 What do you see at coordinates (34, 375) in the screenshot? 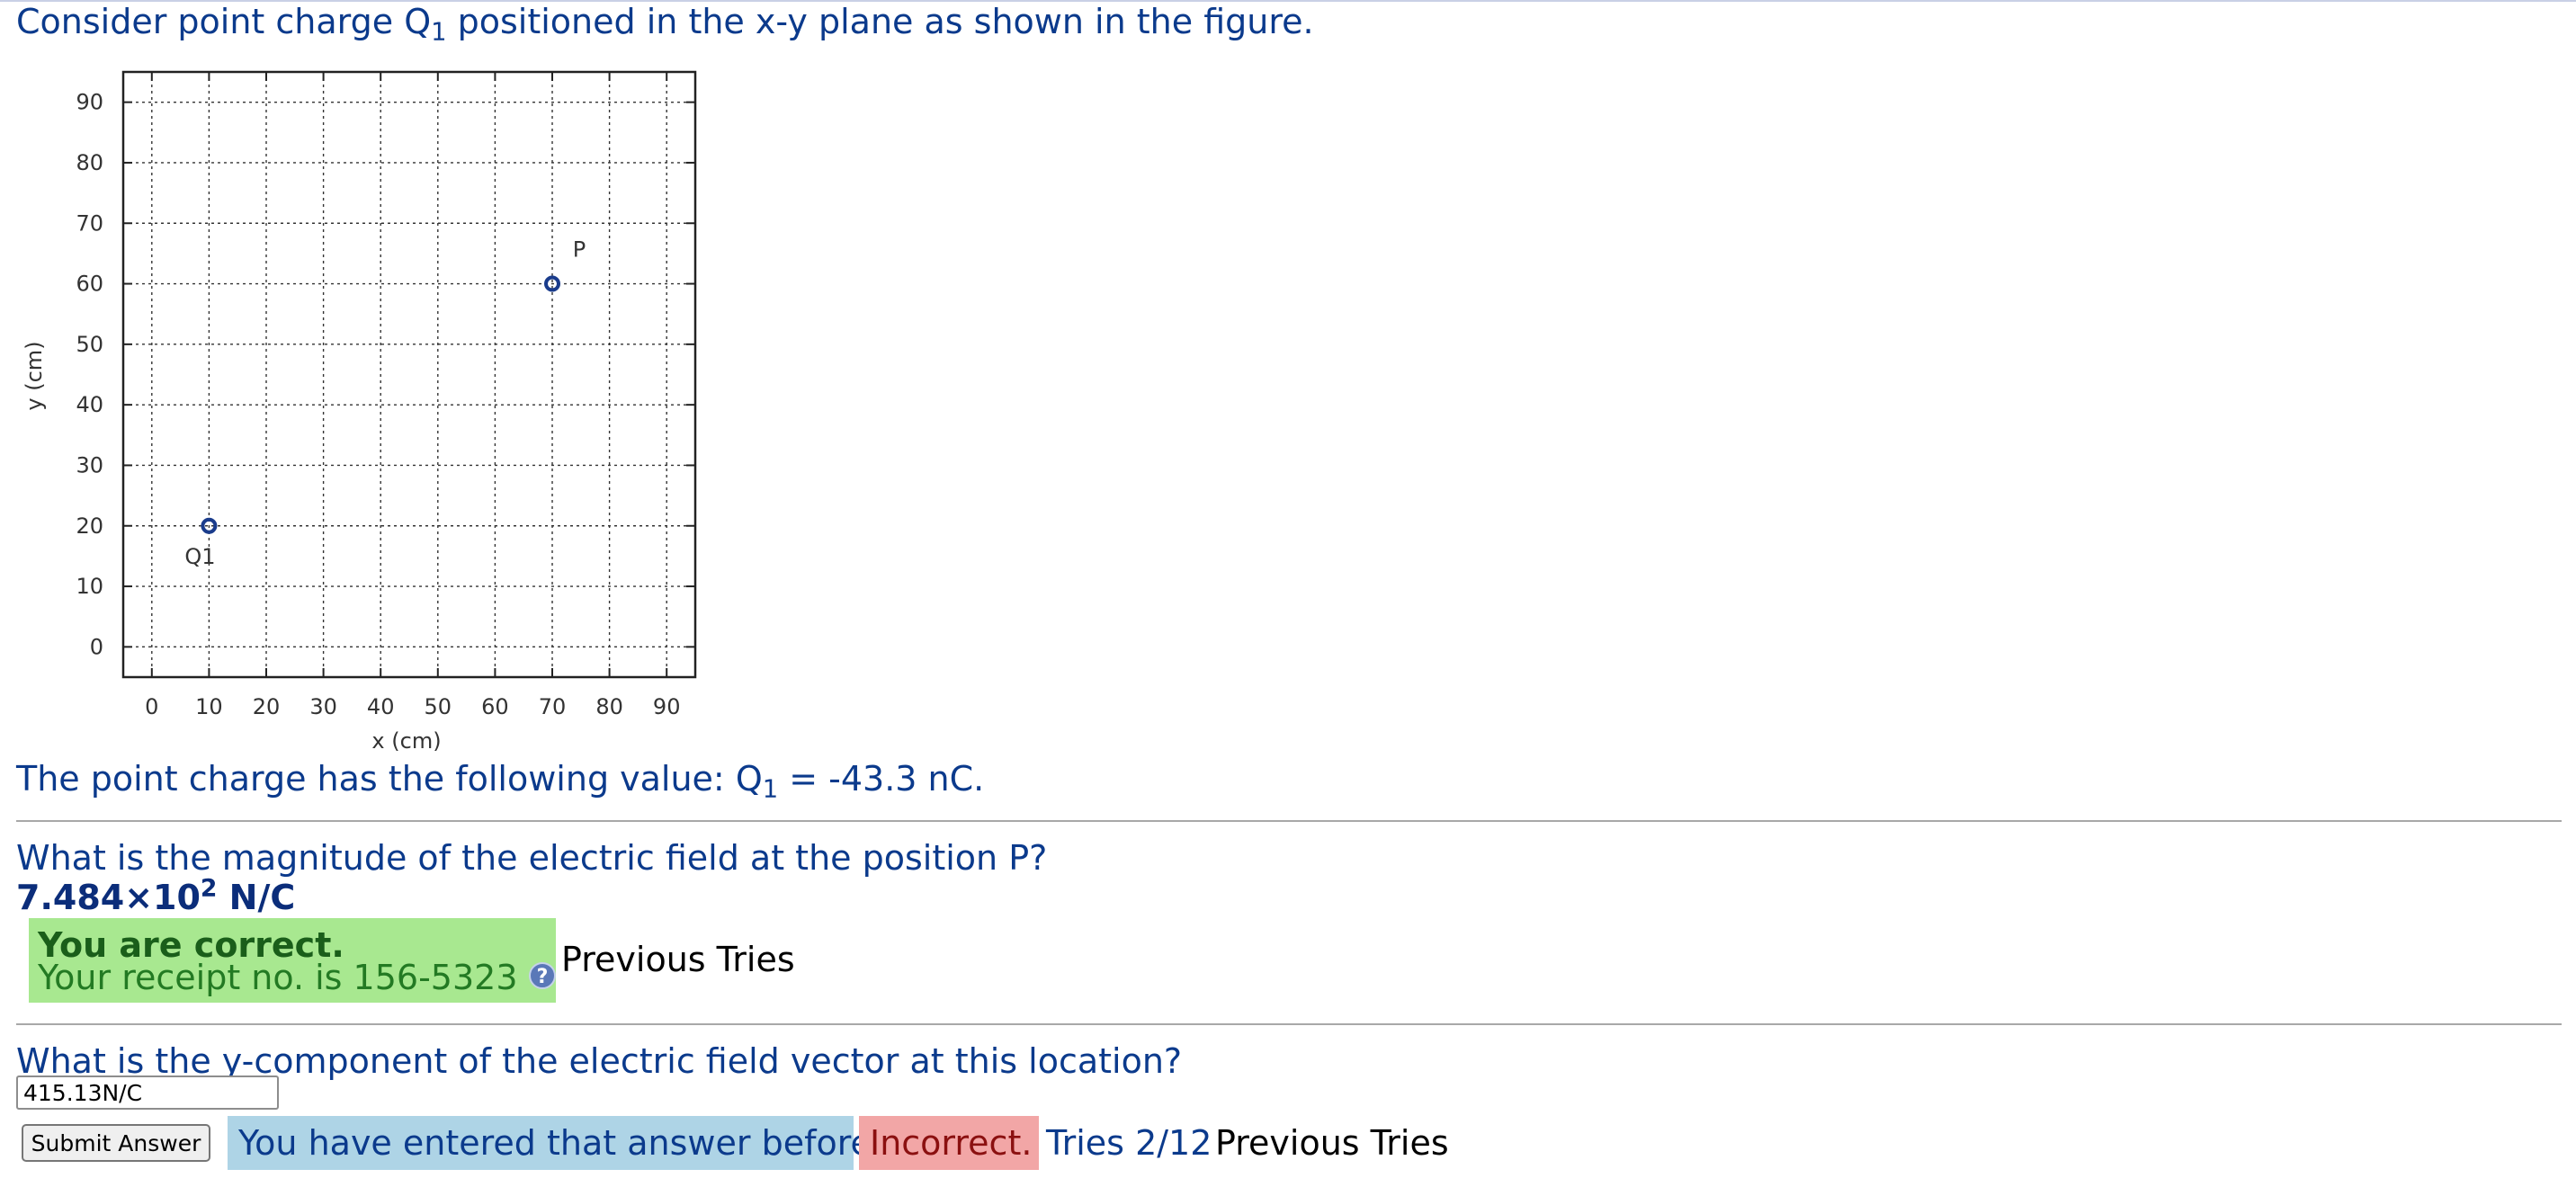
I see `y-axis-label: y (cm)` at bounding box center [34, 375].